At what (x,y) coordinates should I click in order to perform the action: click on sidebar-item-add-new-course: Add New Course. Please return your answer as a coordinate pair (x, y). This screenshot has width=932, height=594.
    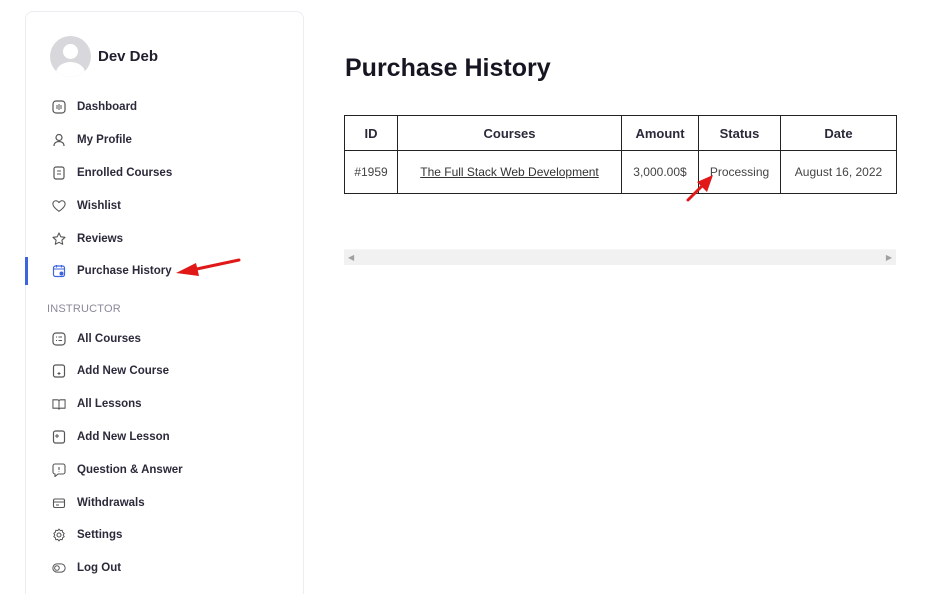
    Looking at the image, I should click on (164, 371).